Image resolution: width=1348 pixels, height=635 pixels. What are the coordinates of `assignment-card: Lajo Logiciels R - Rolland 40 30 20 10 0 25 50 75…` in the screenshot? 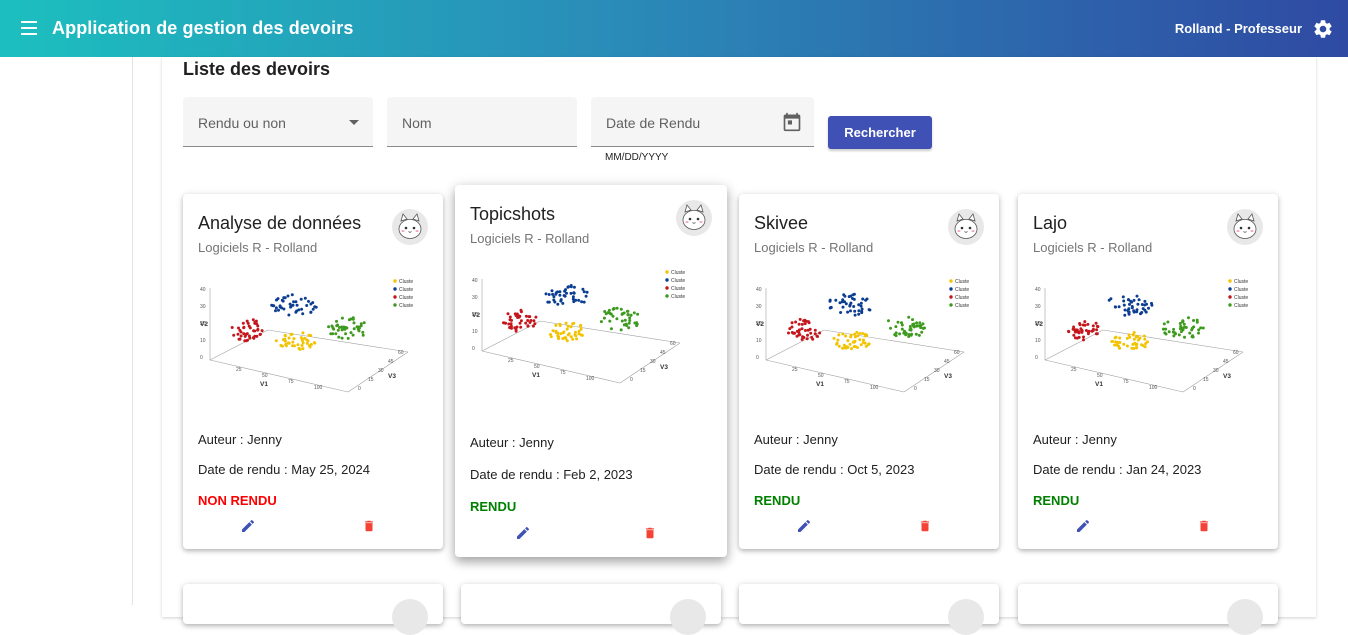 It's located at (1148, 371).